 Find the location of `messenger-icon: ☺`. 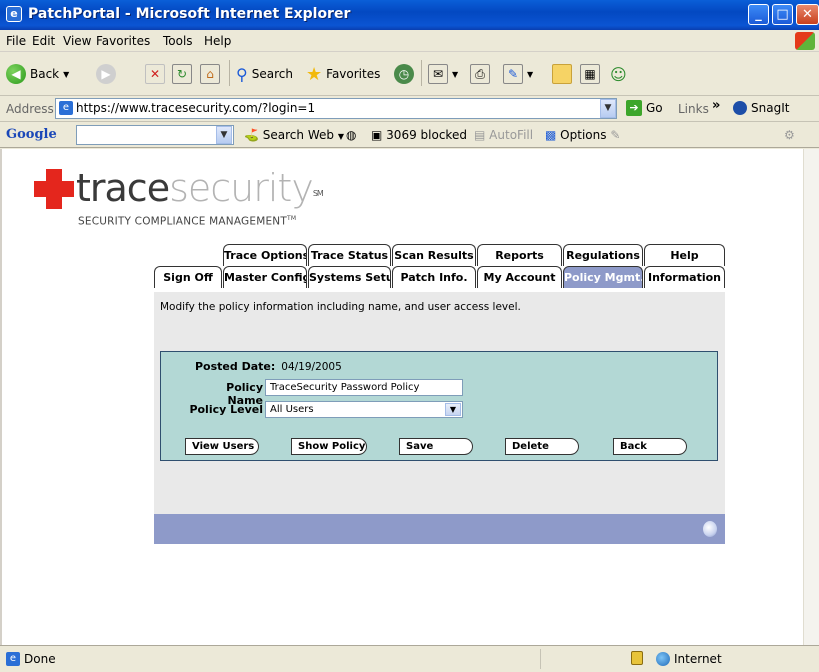

messenger-icon: ☺ is located at coordinates (618, 74).